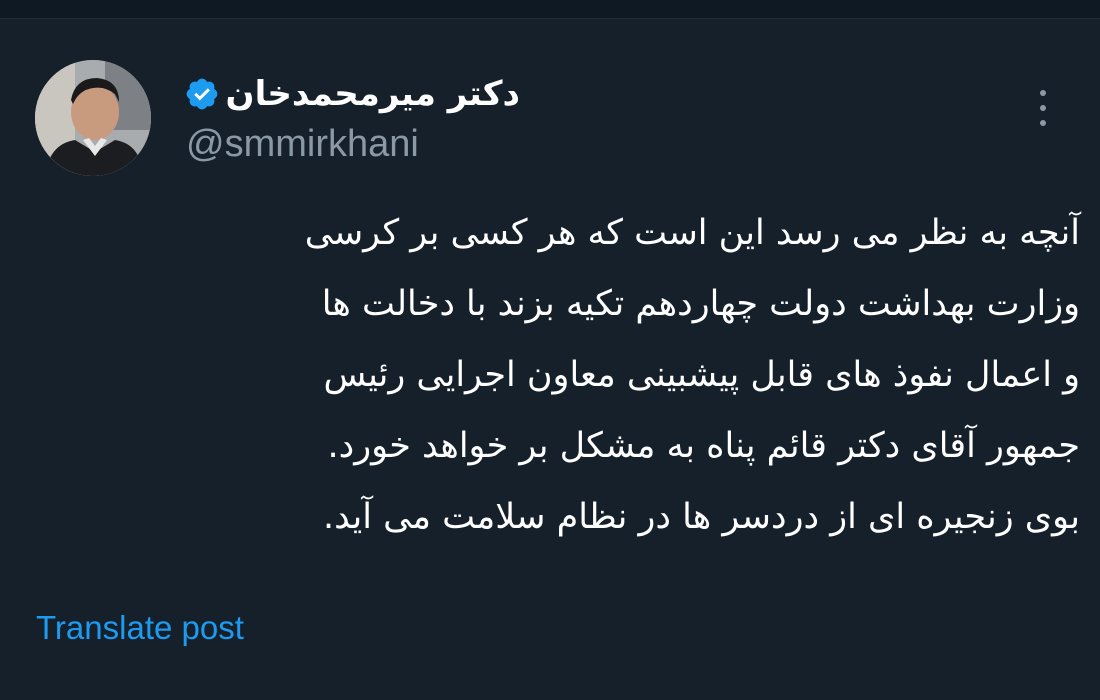 The image size is (1100, 700). What do you see at coordinates (373, 94) in the screenshot?
I see `author-display-name: دکتر میرمحمدخان` at bounding box center [373, 94].